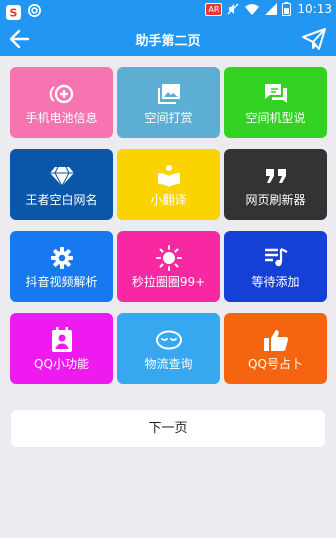 The image size is (336, 538). I want to click on playlist-icon, so click(275, 258).